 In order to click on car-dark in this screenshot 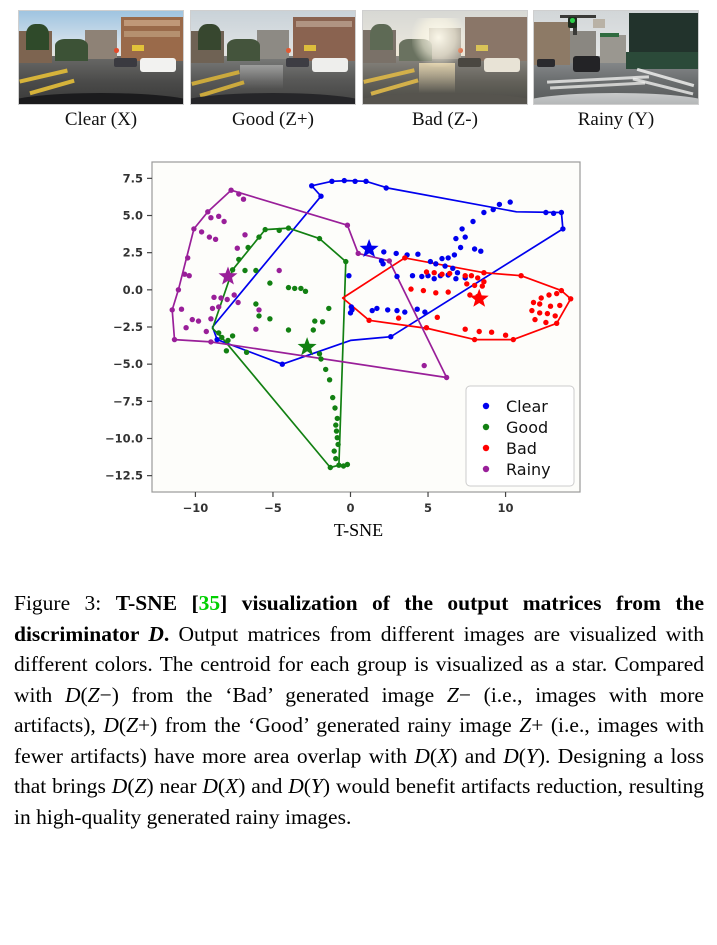, I will do `click(298, 62)`.